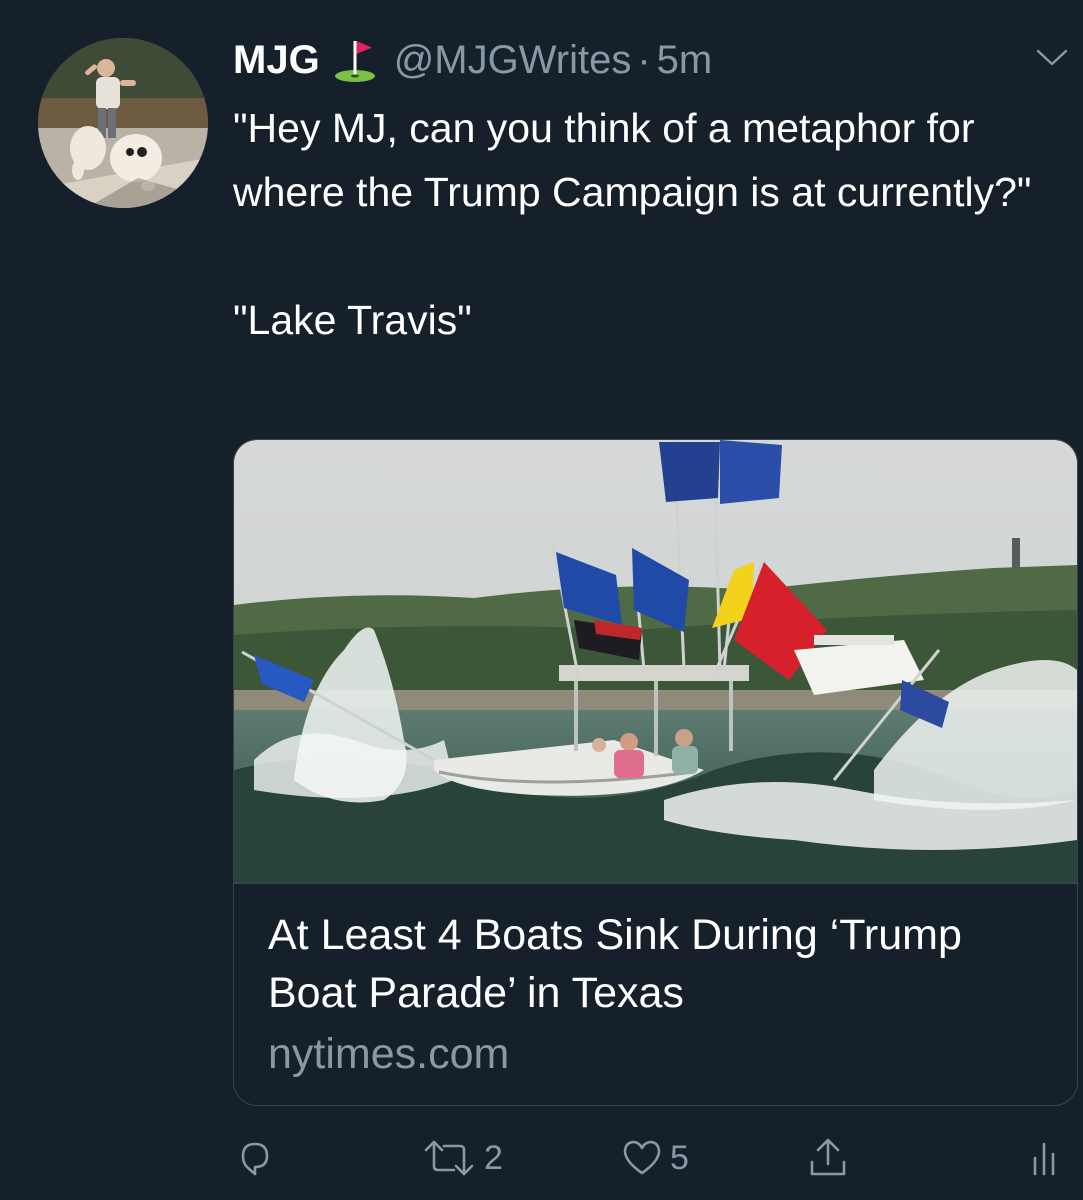 This screenshot has height=1200, width=1083. I want to click on avatar-image, so click(123, 123).